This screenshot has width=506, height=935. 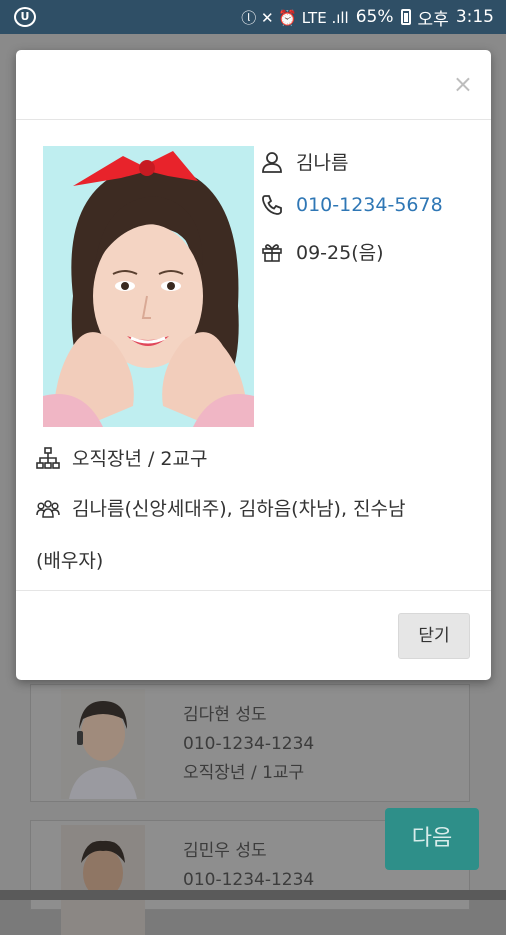 I want to click on modal-header: ×, so click(x=253, y=85).